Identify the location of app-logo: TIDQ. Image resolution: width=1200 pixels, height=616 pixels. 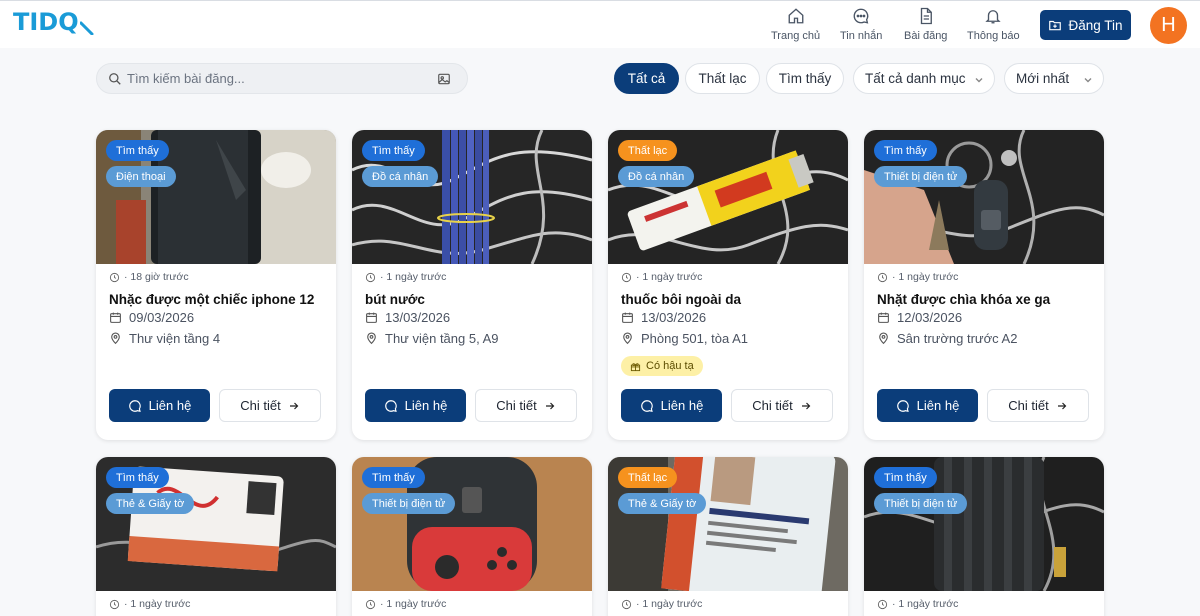
(53, 22).